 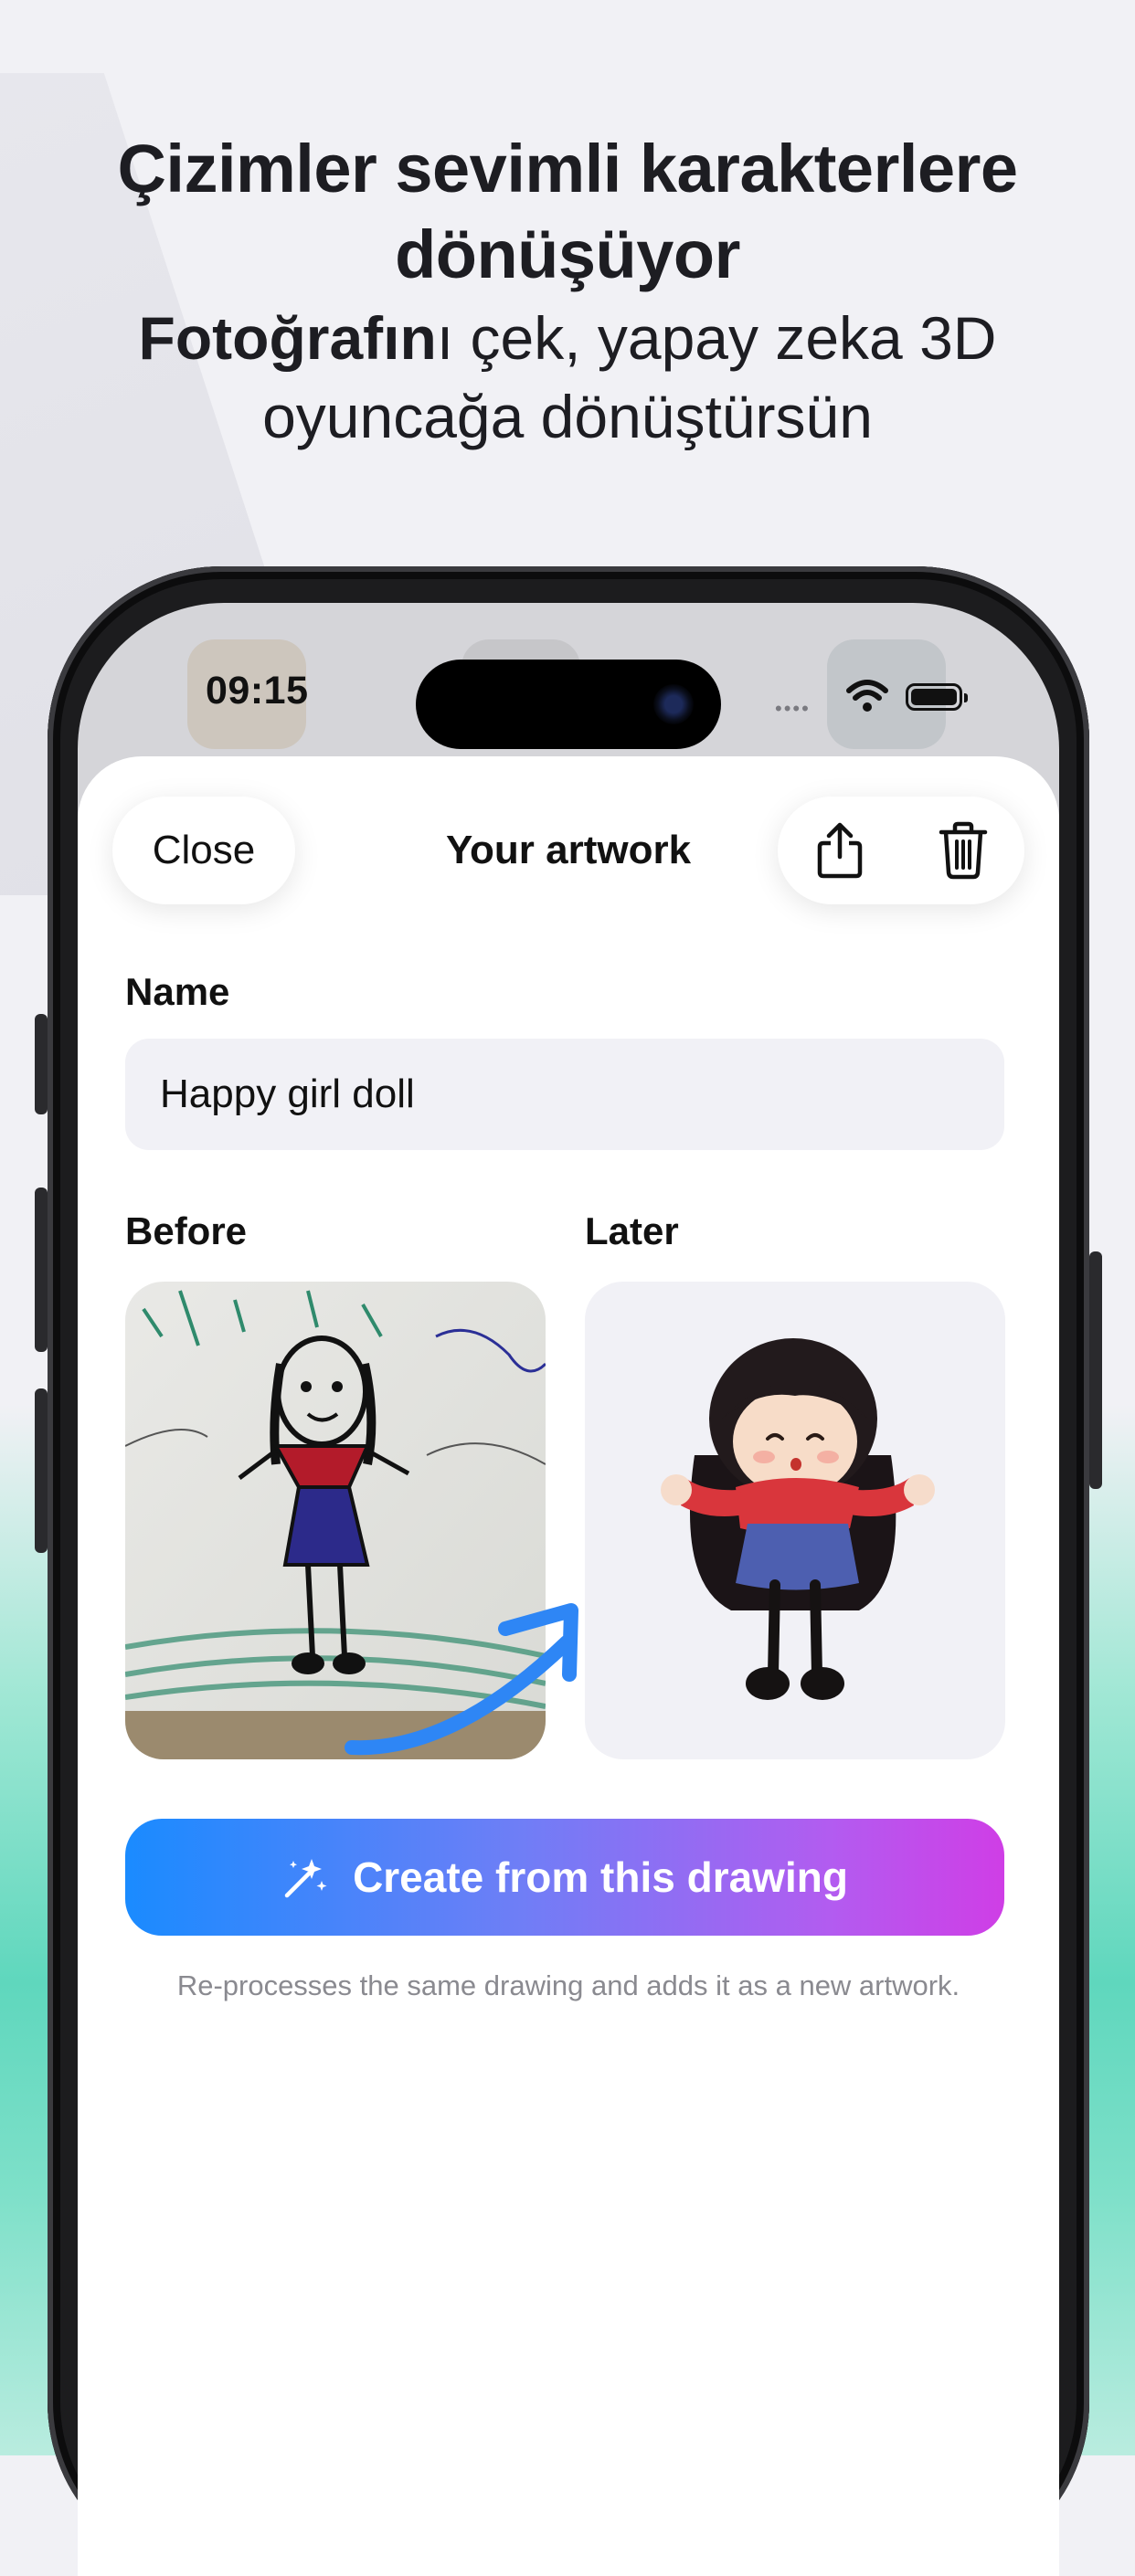 I want to click on trash-icon, so click(x=963, y=851).